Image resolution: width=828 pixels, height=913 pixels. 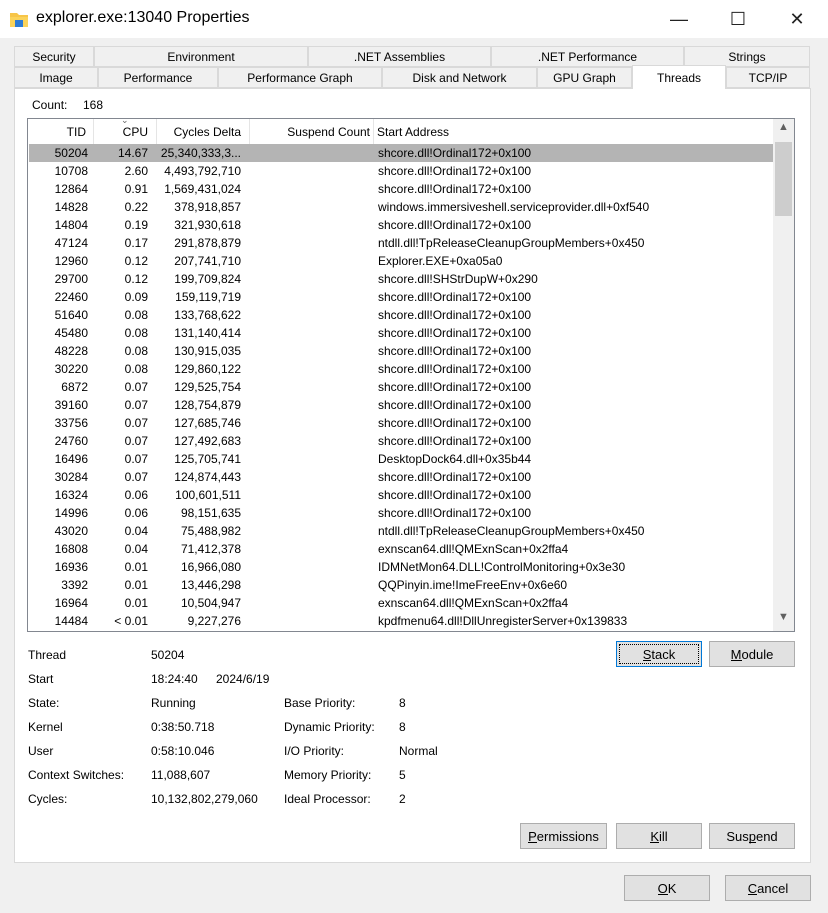 I want to click on cell-tid: 16496, so click(x=71, y=459).